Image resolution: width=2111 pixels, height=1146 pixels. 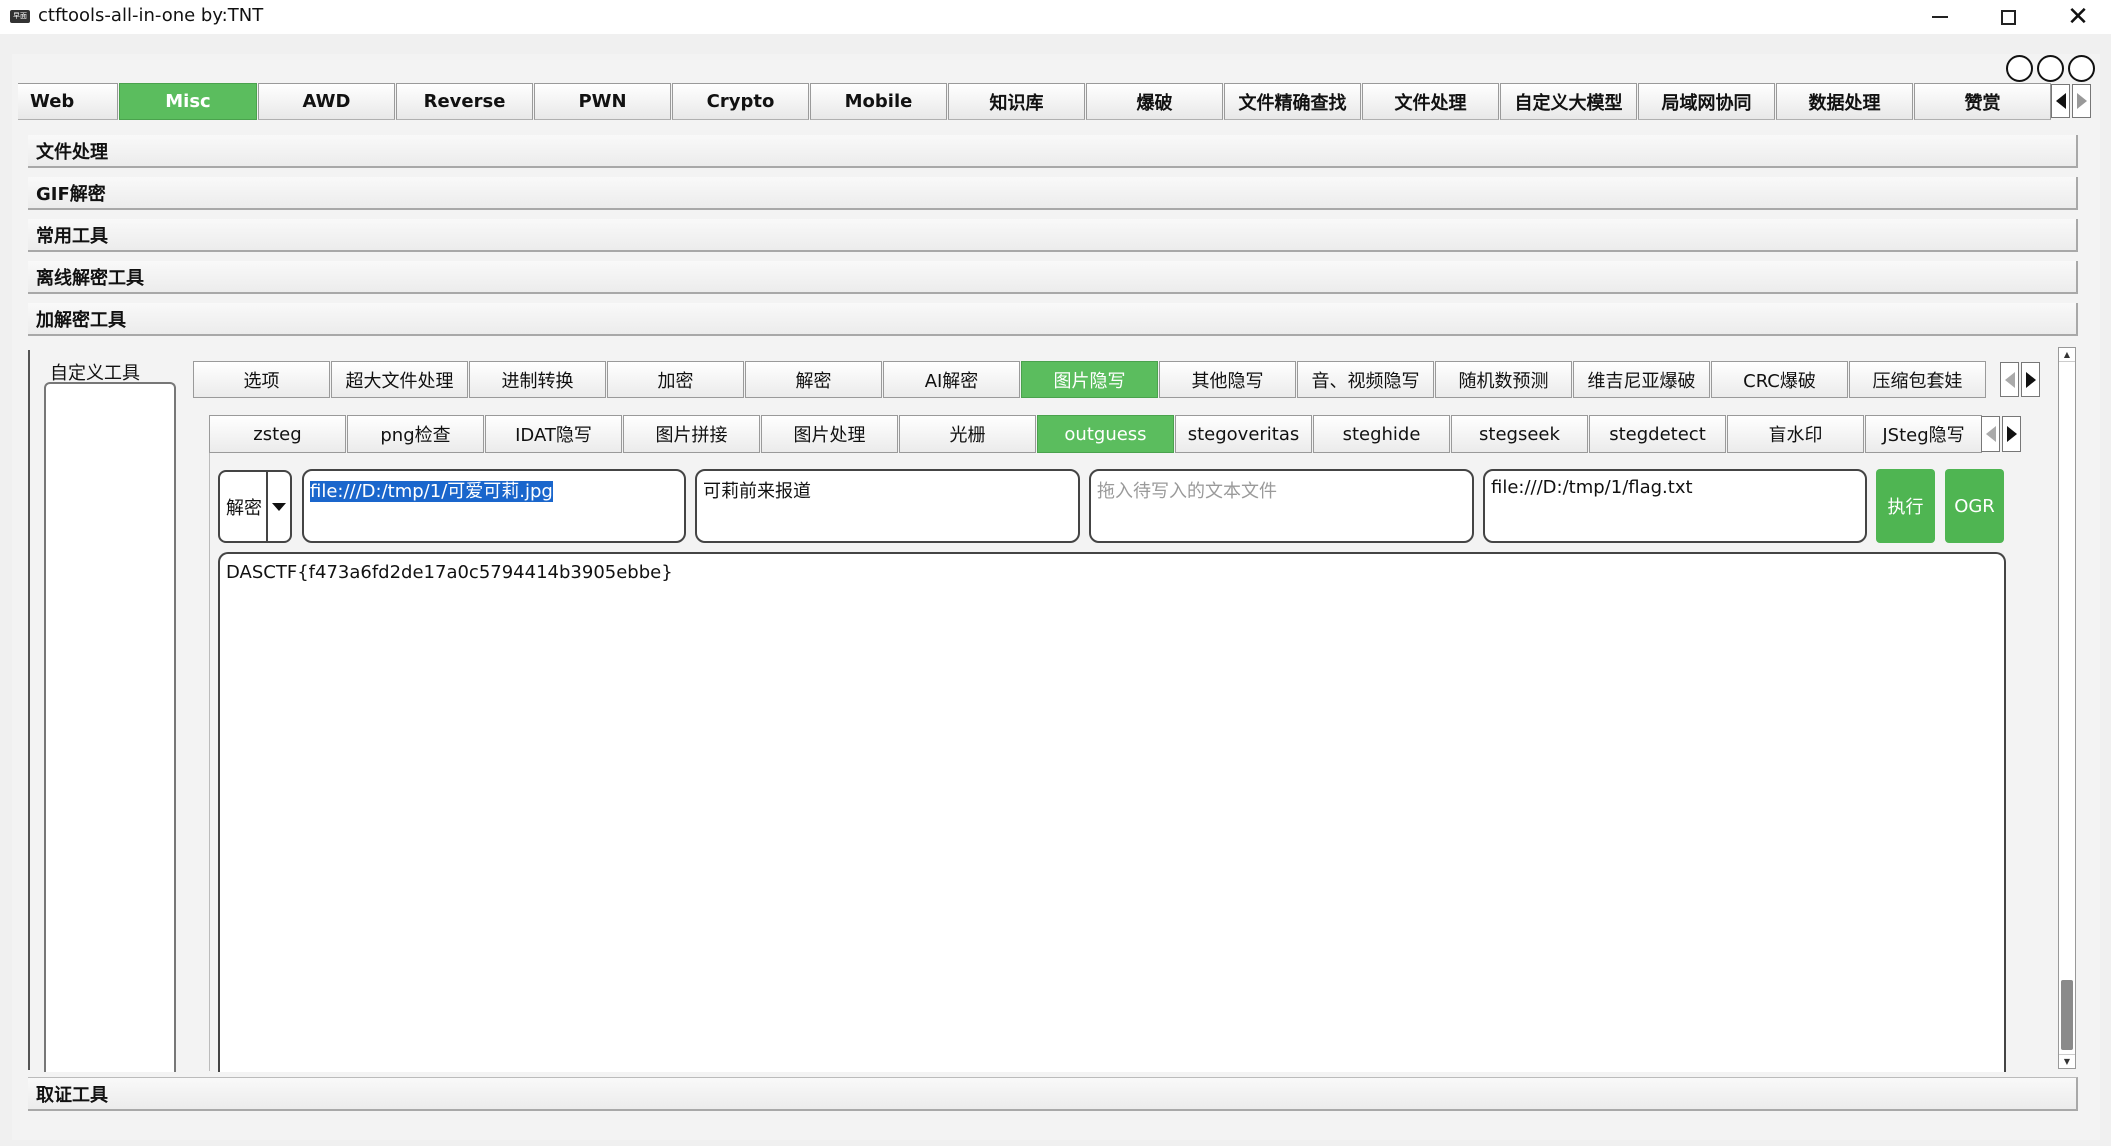 What do you see at coordinates (1053, 151) in the screenshot?
I see `section-file-processing: 文件处理` at bounding box center [1053, 151].